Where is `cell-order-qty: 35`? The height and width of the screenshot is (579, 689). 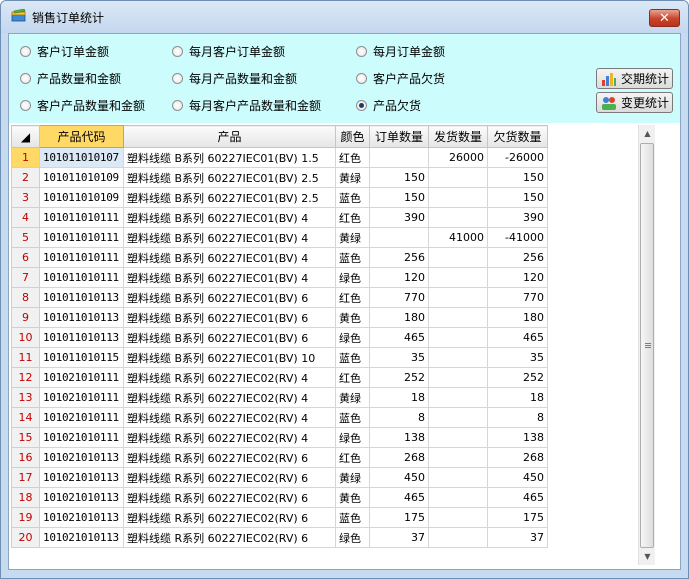
cell-order-qty: 35 is located at coordinates (399, 357).